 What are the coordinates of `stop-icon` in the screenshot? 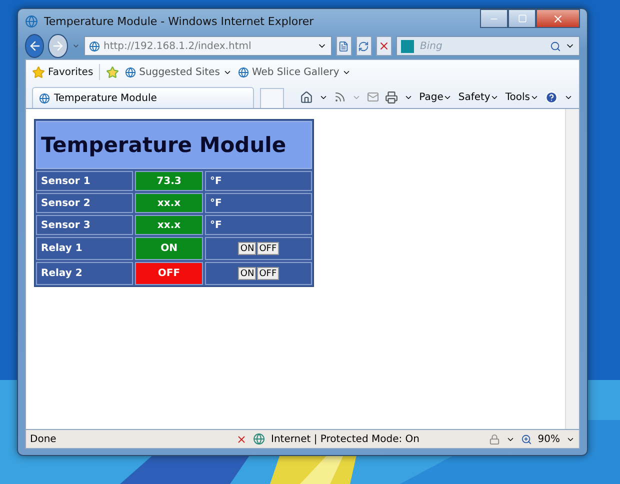 It's located at (384, 46).